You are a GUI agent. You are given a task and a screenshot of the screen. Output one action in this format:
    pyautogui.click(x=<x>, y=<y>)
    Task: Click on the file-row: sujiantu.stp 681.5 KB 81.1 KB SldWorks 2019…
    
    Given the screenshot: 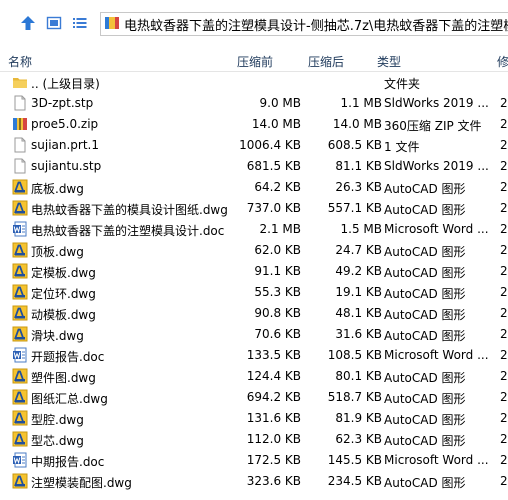 What is the action you would take?
    pyautogui.click(x=254, y=166)
    